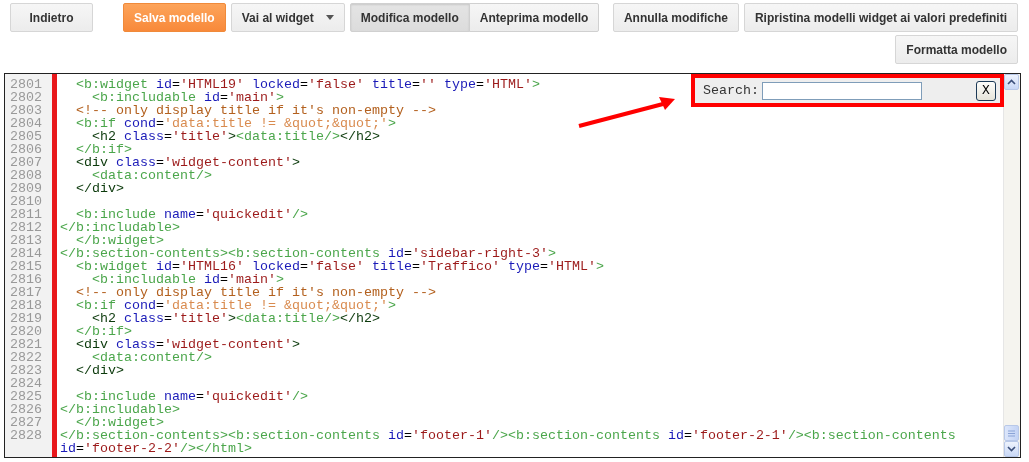 This screenshot has height=462, width=1029. I want to click on line-number: 2814, so click(26, 253).